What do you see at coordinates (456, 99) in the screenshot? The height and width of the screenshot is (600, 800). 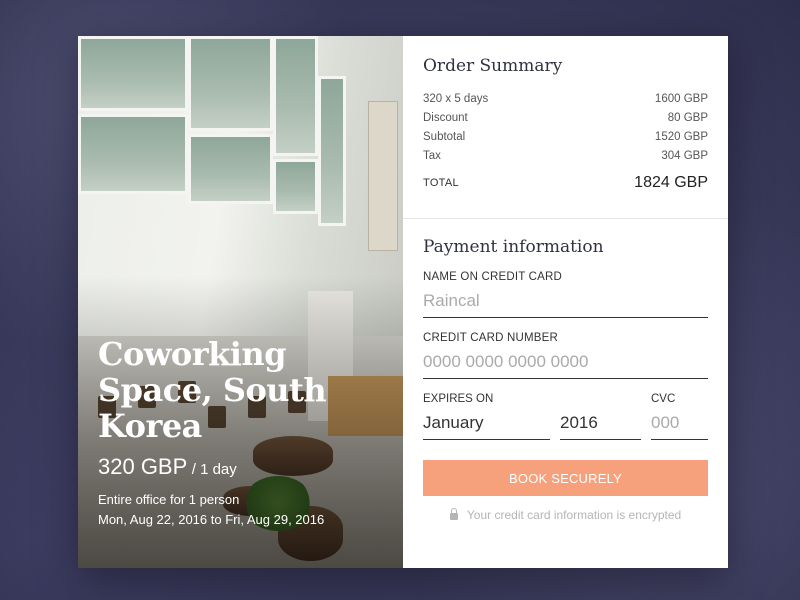 I see `summary-label: 320 x 5 days` at bounding box center [456, 99].